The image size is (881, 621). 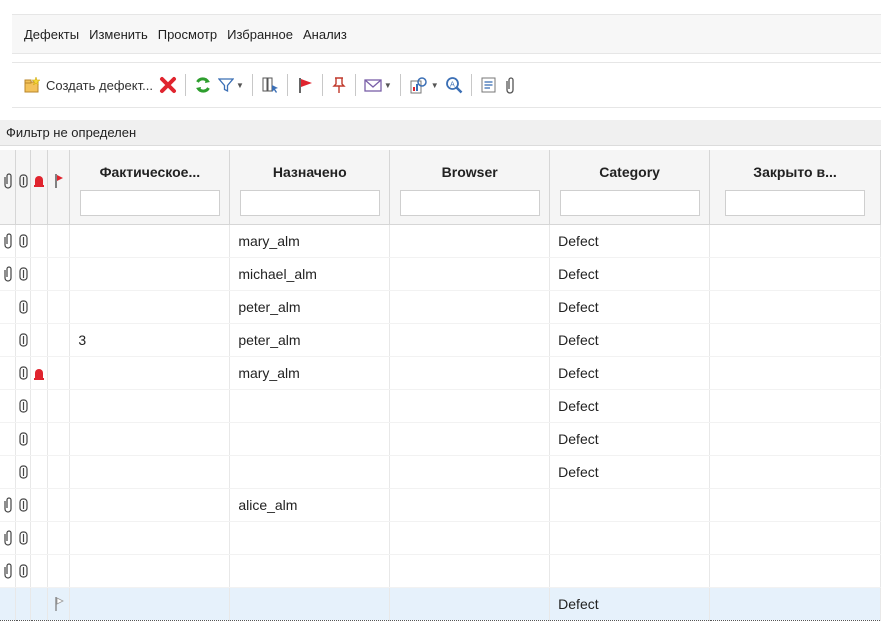 I want to click on table-row-selected: Defect, so click(x=440, y=603).